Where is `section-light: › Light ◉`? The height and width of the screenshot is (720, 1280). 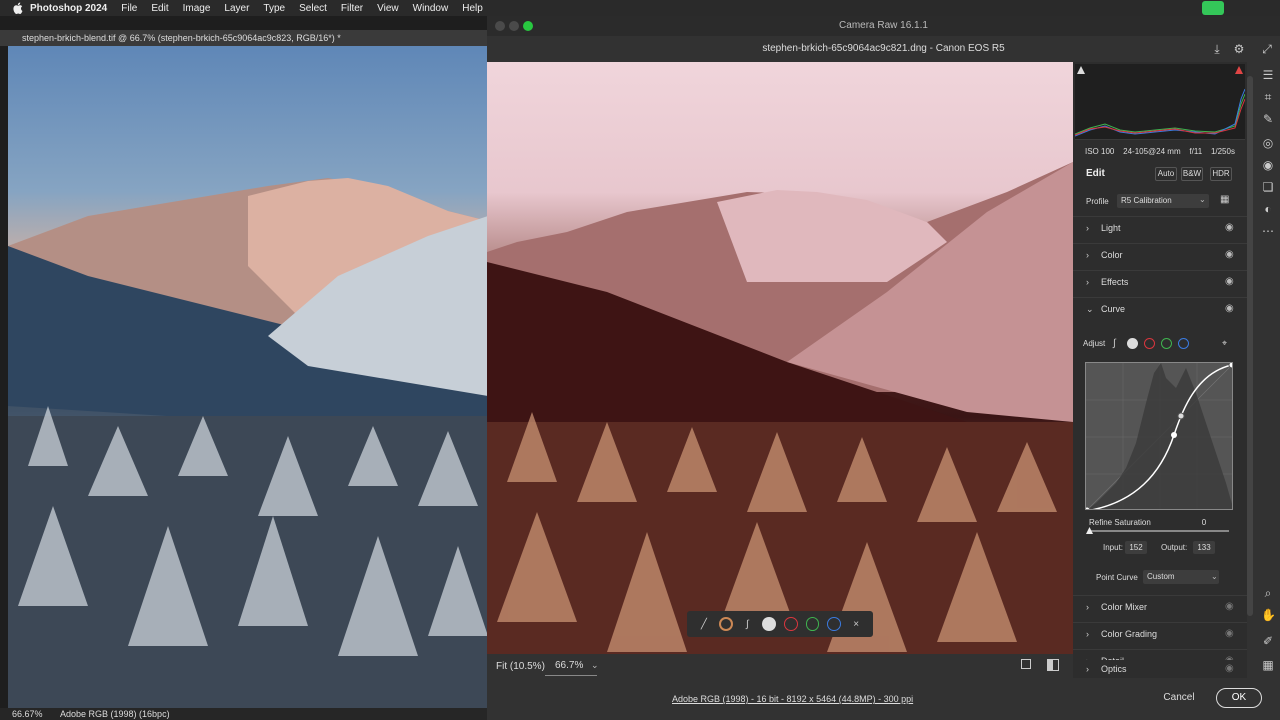
section-light: › Light ◉ is located at coordinates (1160, 227).